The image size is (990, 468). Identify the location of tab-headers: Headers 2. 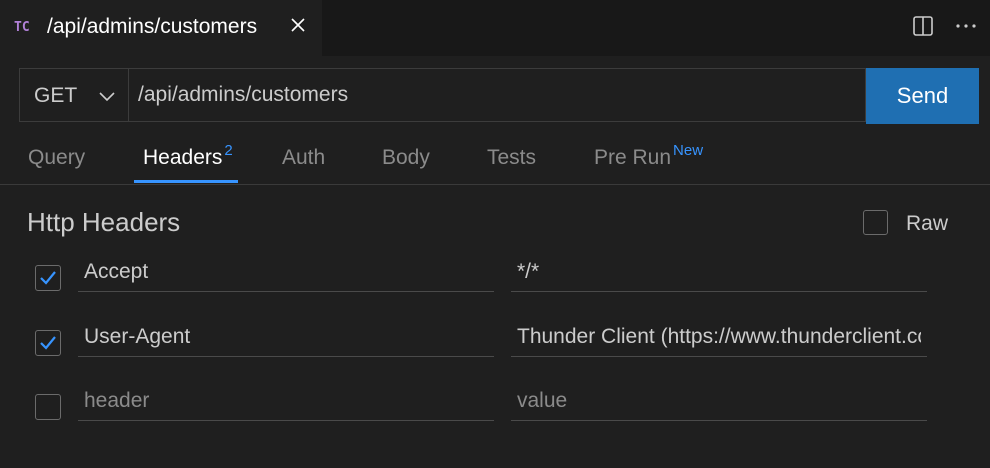
(188, 156).